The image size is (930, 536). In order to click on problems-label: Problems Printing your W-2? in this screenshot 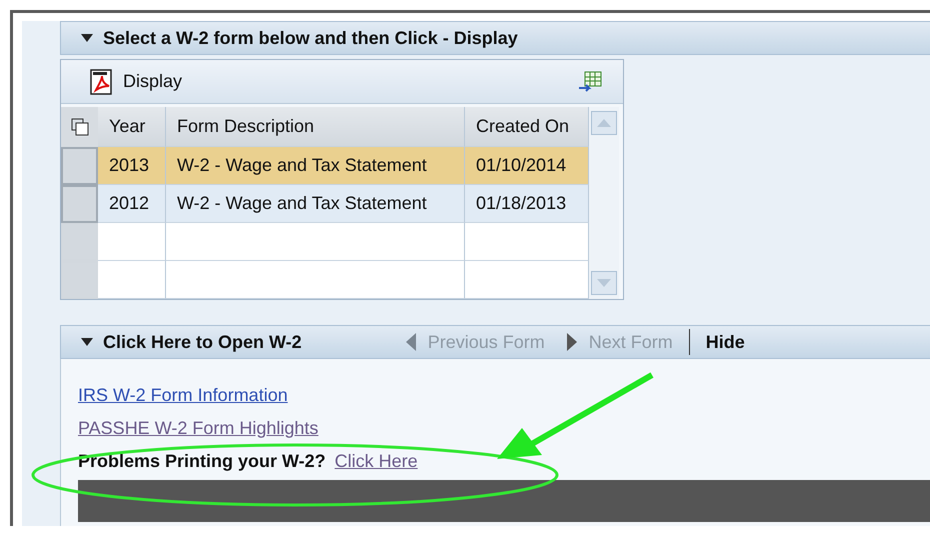, I will do `click(202, 461)`.